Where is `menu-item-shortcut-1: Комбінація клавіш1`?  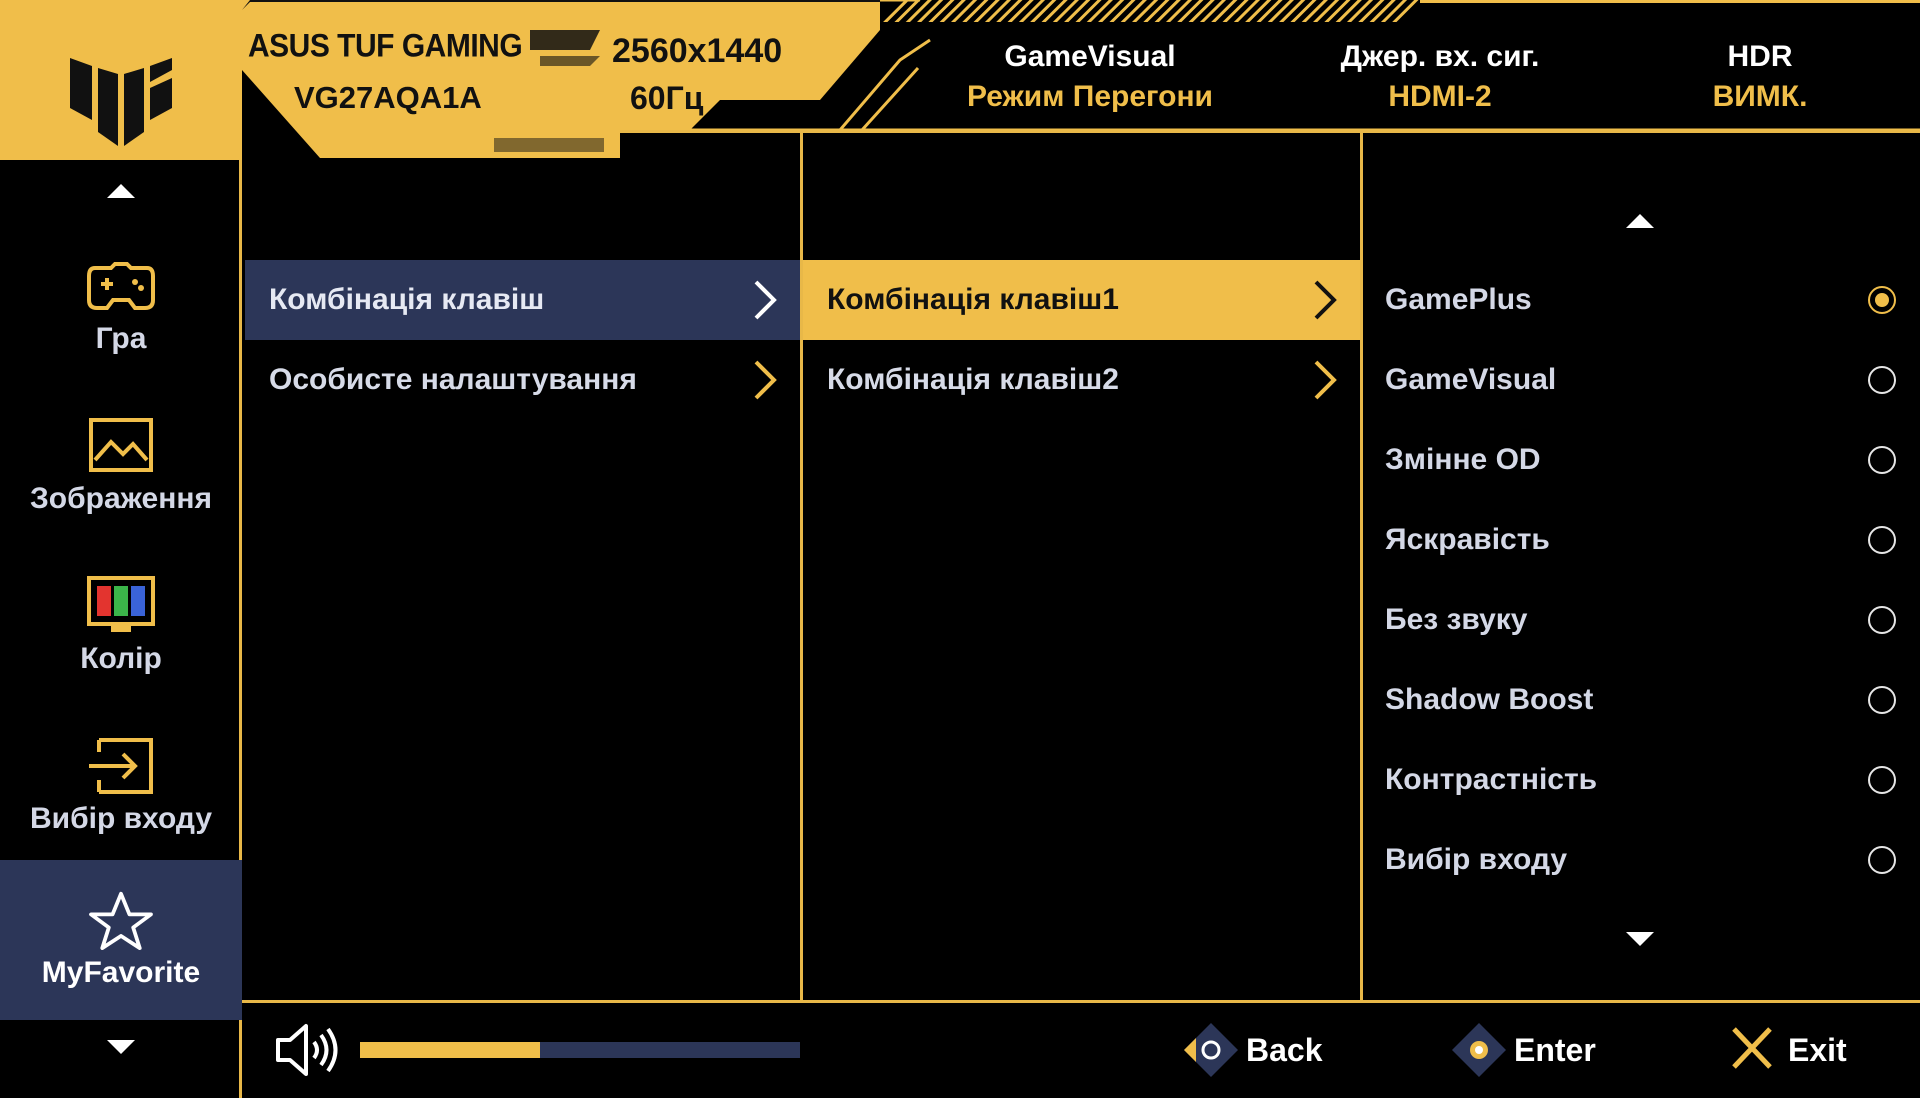 menu-item-shortcut-1: Комбінація клавіш1 is located at coordinates (1081, 300).